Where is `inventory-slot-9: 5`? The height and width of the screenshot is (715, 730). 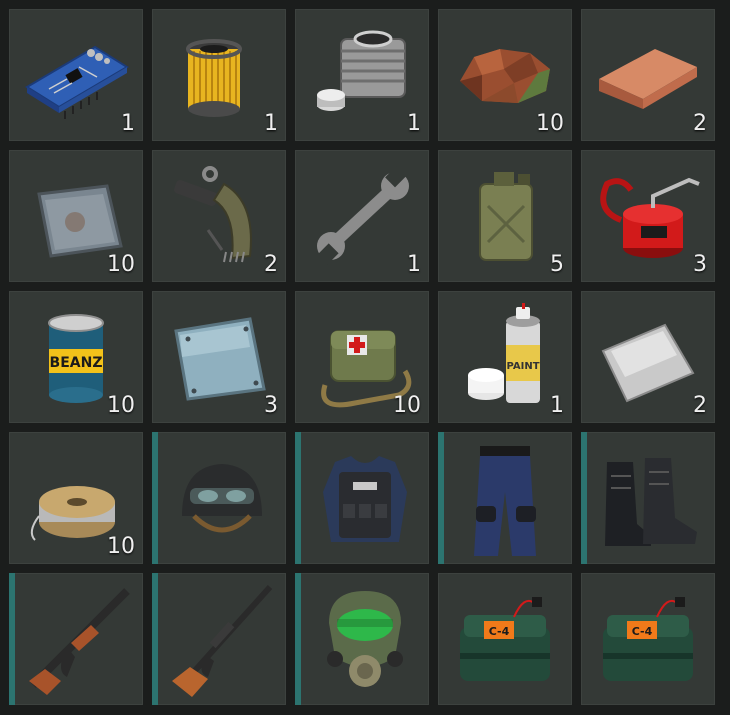 inventory-slot-9: 5 is located at coordinates (505, 216).